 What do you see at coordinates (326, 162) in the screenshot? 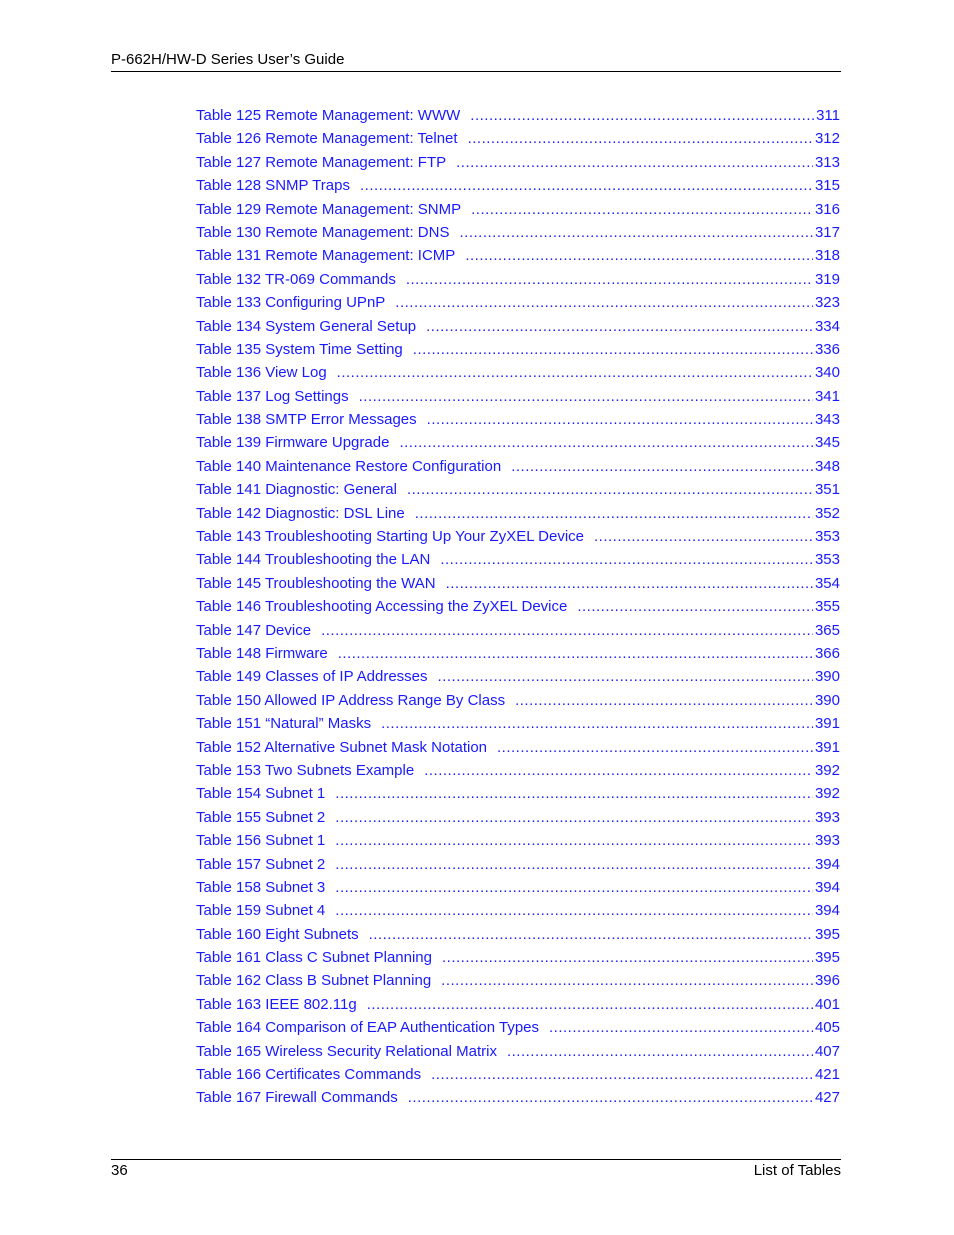
I see `toc-entry-label: Table 127 Remote Management: FTP` at bounding box center [326, 162].